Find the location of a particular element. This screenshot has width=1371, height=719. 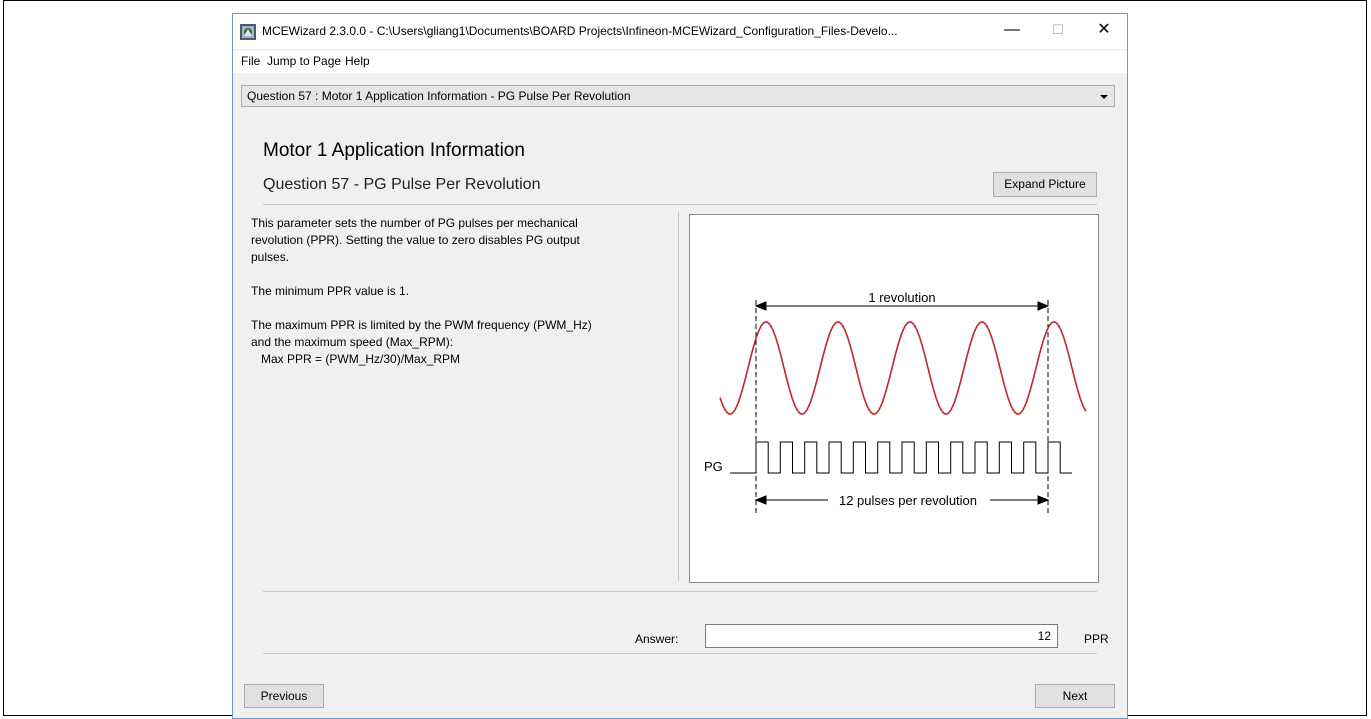

maximize-button: ☐ is located at coordinates (1058, 30).